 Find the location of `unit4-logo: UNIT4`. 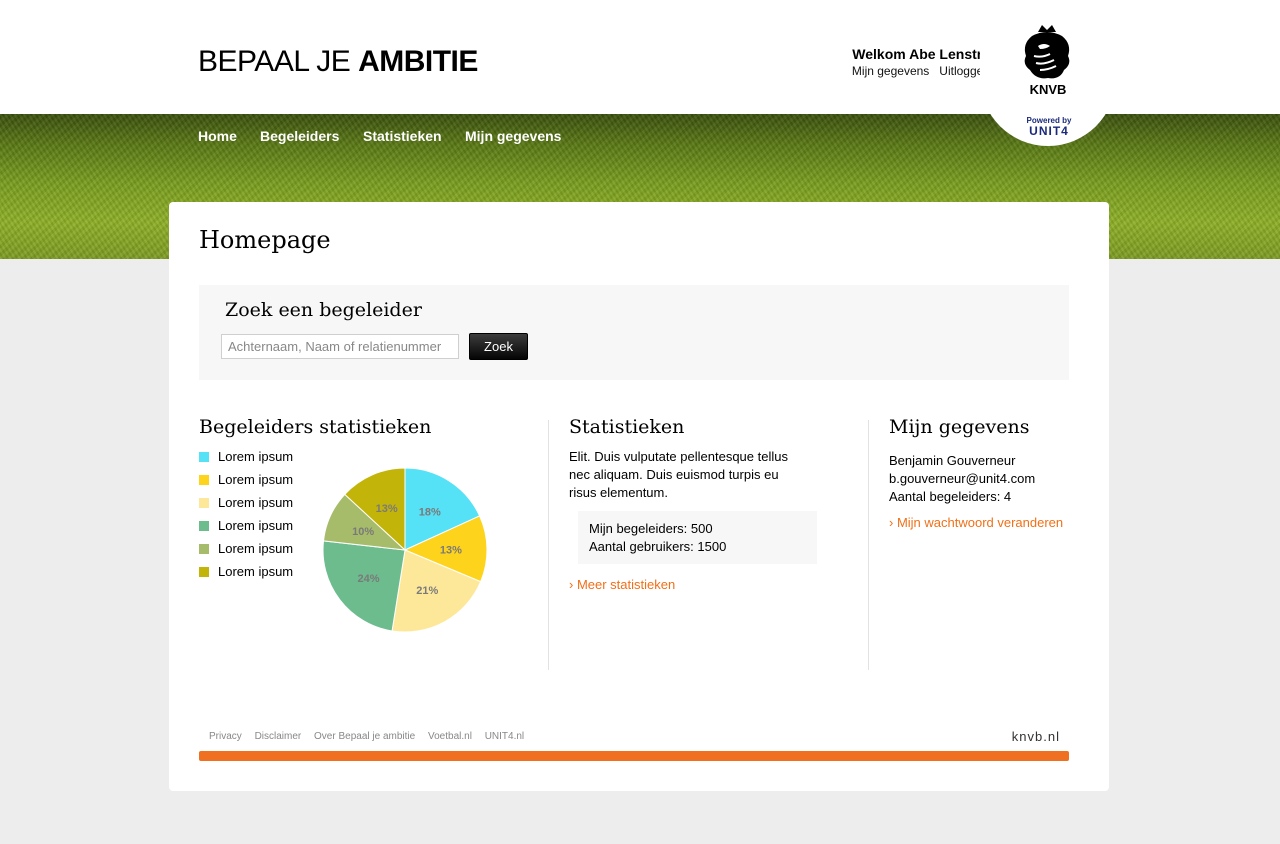

unit4-logo: UNIT4 is located at coordinates (1049, 131).